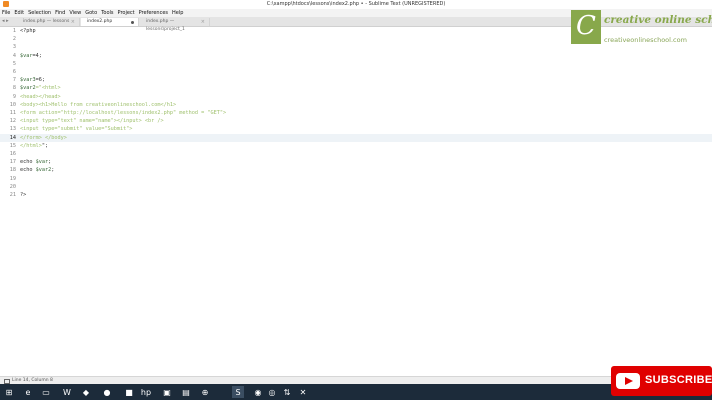 This screenshot has width=712, height=400. What do you see at coordinates (12, 195) in the screenshot?
I see `line-number: 21` at bounding box center [12, 195].